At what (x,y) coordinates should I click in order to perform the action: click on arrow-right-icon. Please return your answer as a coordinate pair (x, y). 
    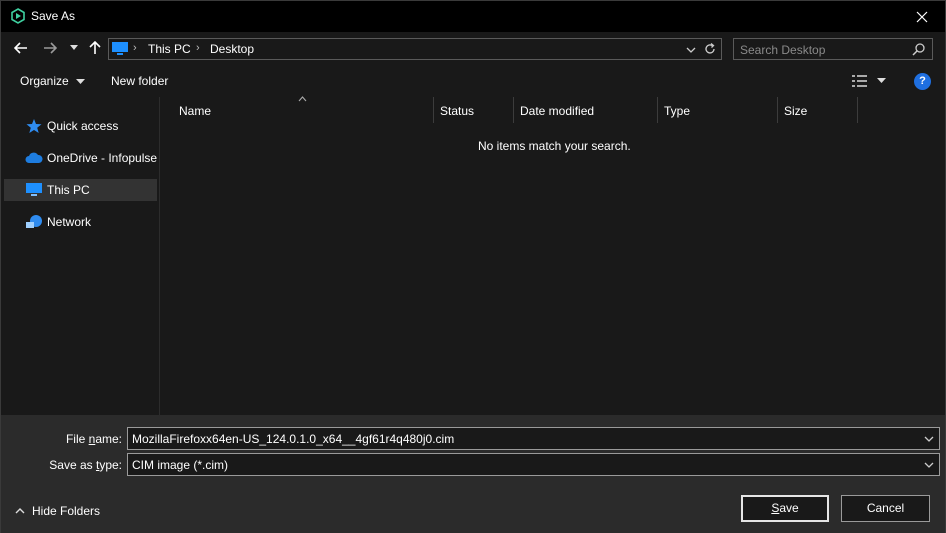
    Looking at the image, I should click on (50, 48).